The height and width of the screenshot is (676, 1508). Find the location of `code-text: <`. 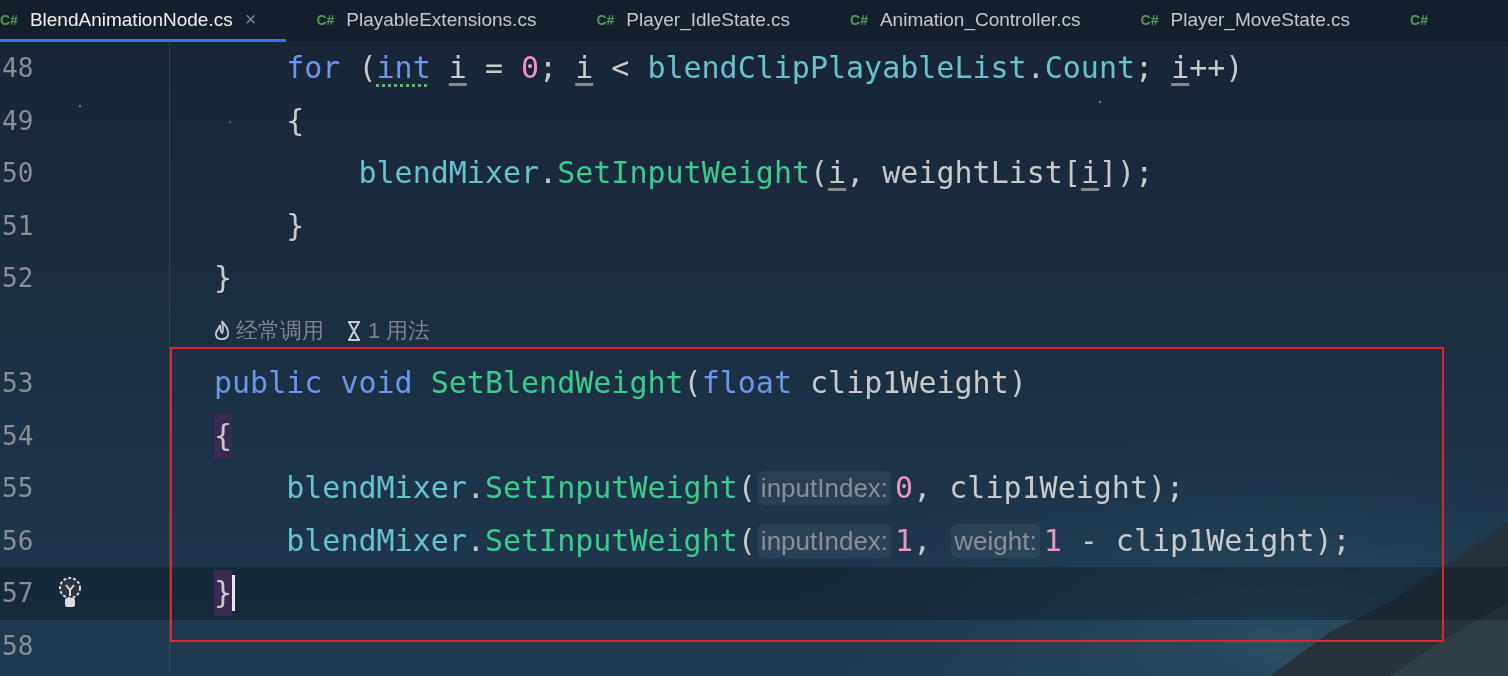

code-text: < is located at coordinates (620, 68).